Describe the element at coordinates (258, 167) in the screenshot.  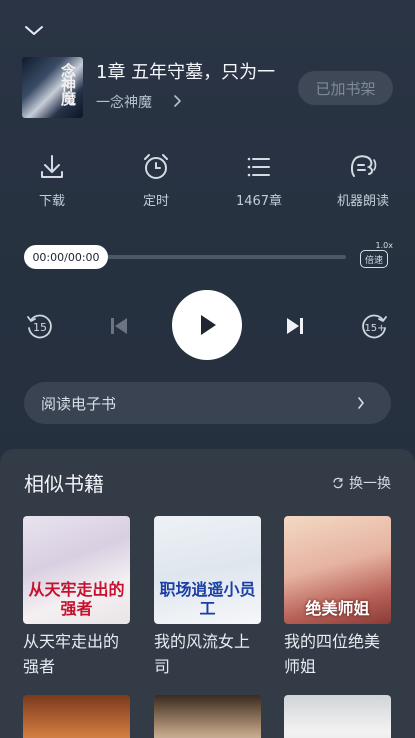
I see `chapter-list-icon` at that location.